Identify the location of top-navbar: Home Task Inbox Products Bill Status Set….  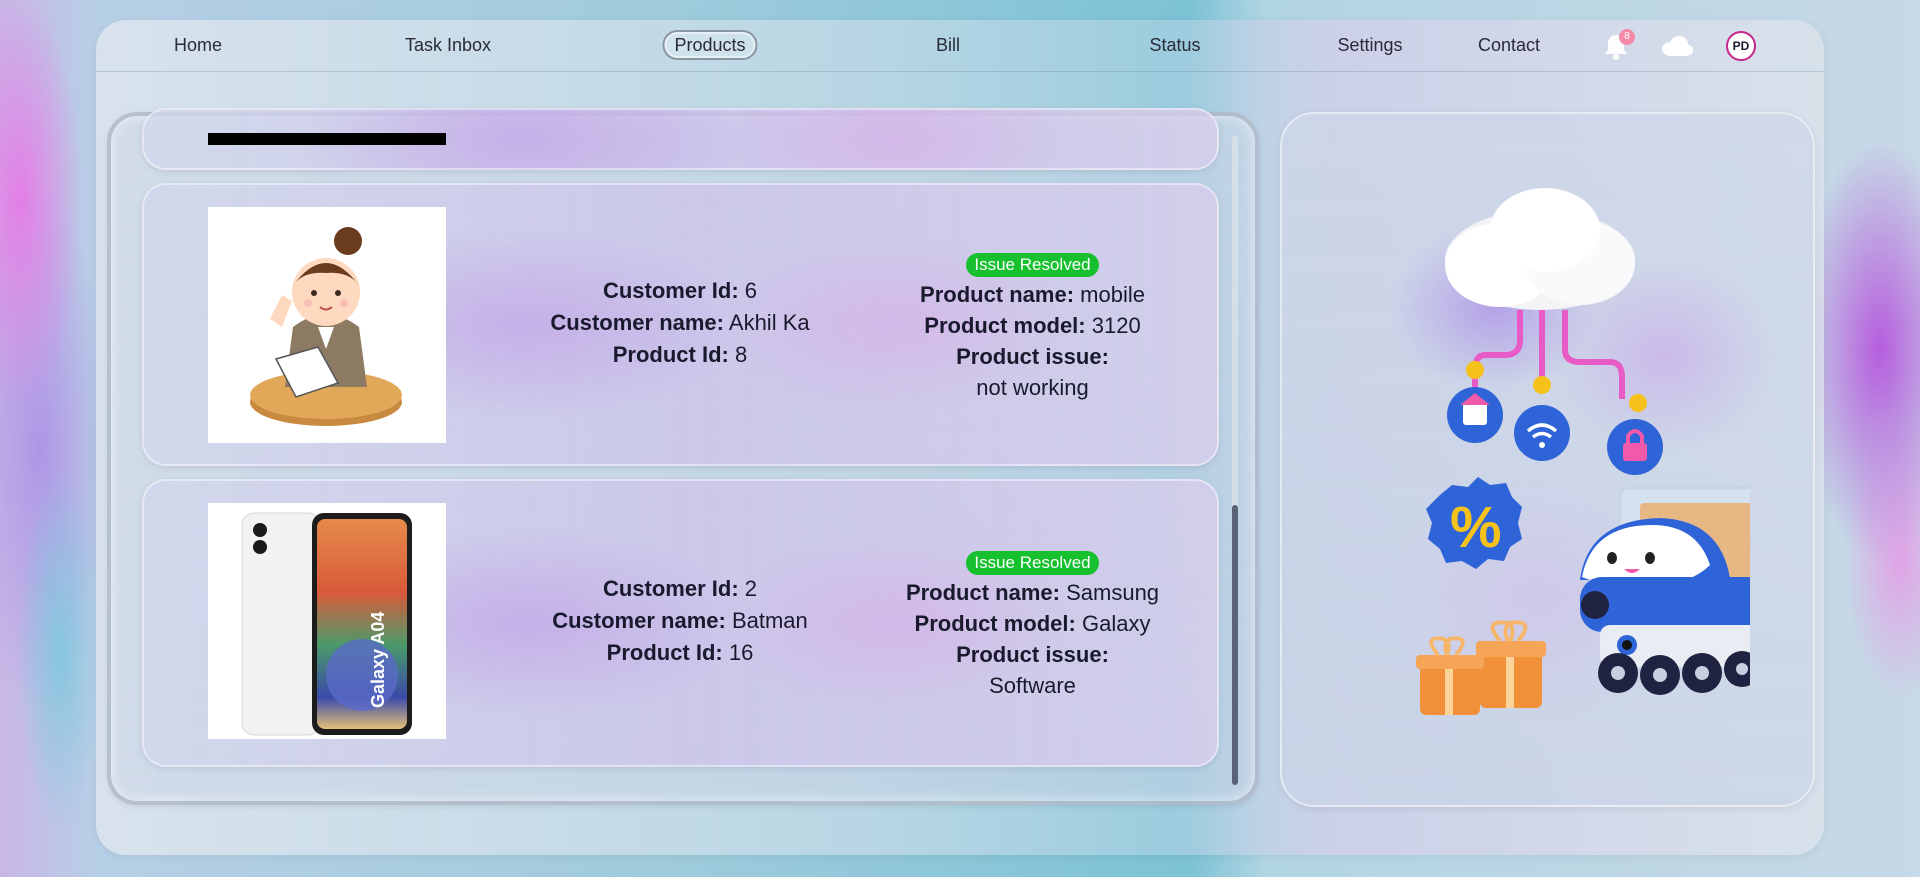
(960, 46).